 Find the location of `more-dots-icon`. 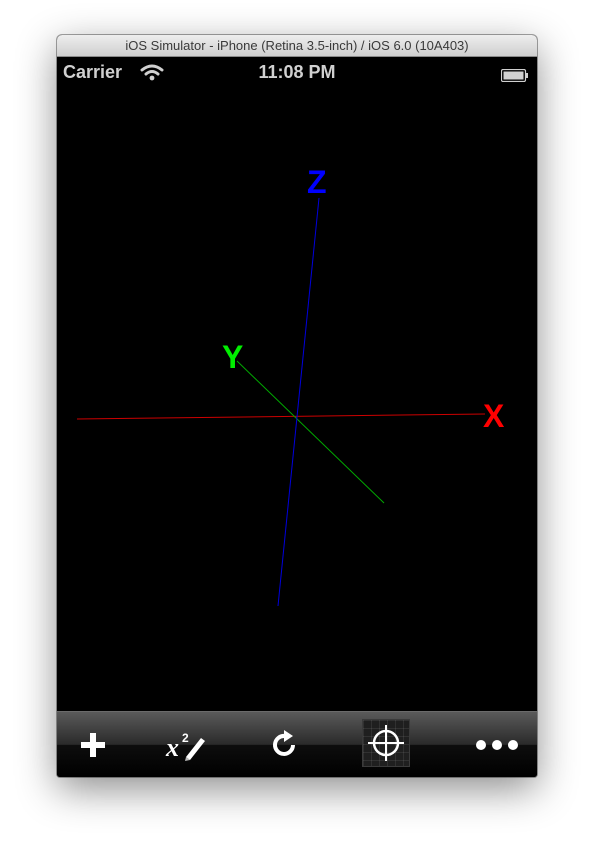

more-dots-icon is located at coordinates (497, 745).